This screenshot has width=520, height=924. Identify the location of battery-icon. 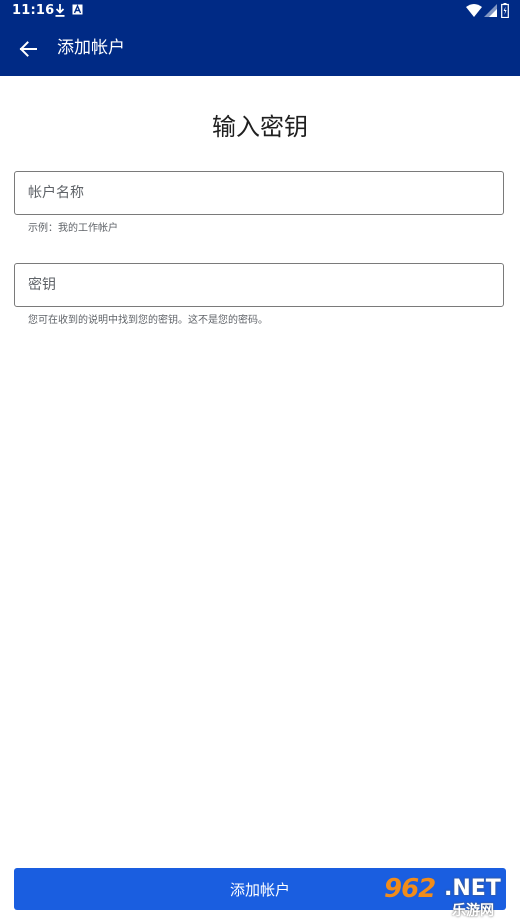
(505, 10).